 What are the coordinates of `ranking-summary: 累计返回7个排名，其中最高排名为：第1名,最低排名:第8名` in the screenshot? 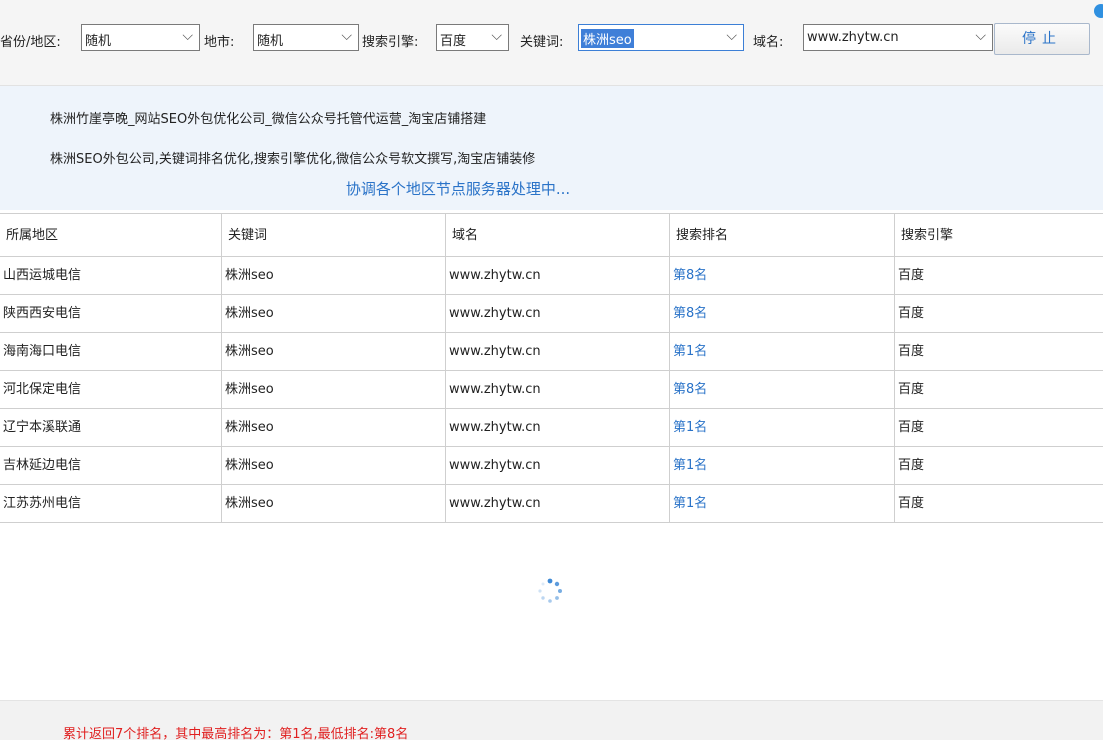 It's located at (236, 734).